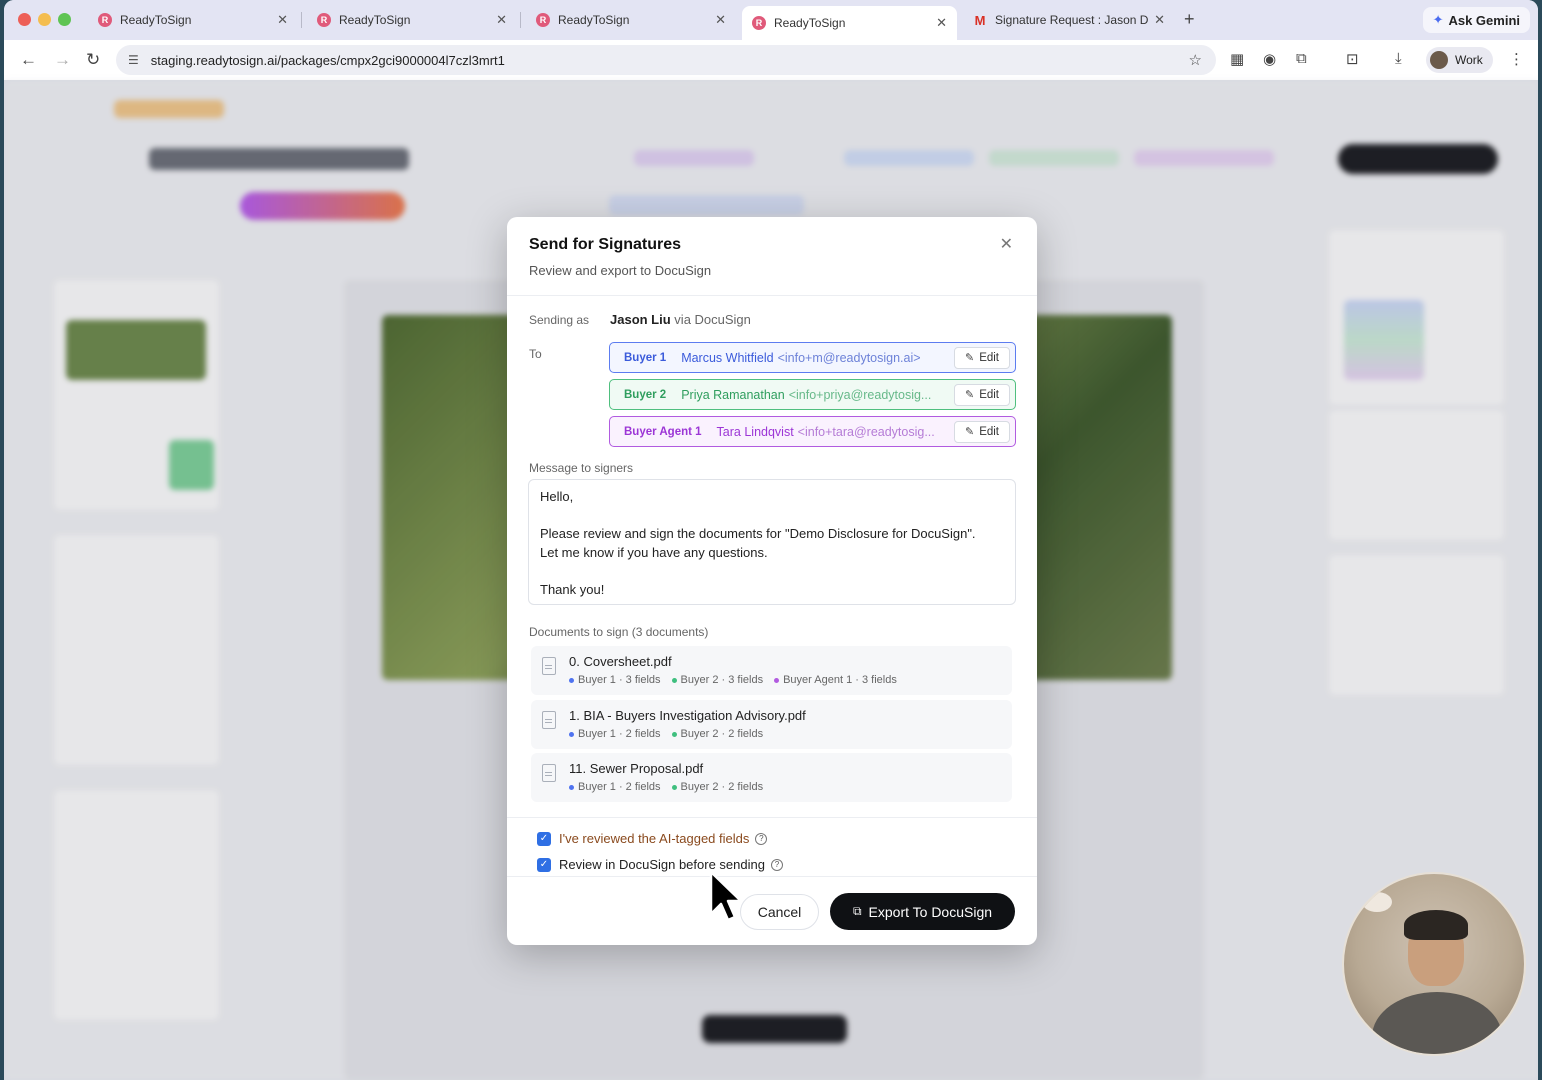  What do you see at coordinates (969, 395) in the screenshot?
I see `edit-pencil-icon: ✎` at bounding box center [969, 395].